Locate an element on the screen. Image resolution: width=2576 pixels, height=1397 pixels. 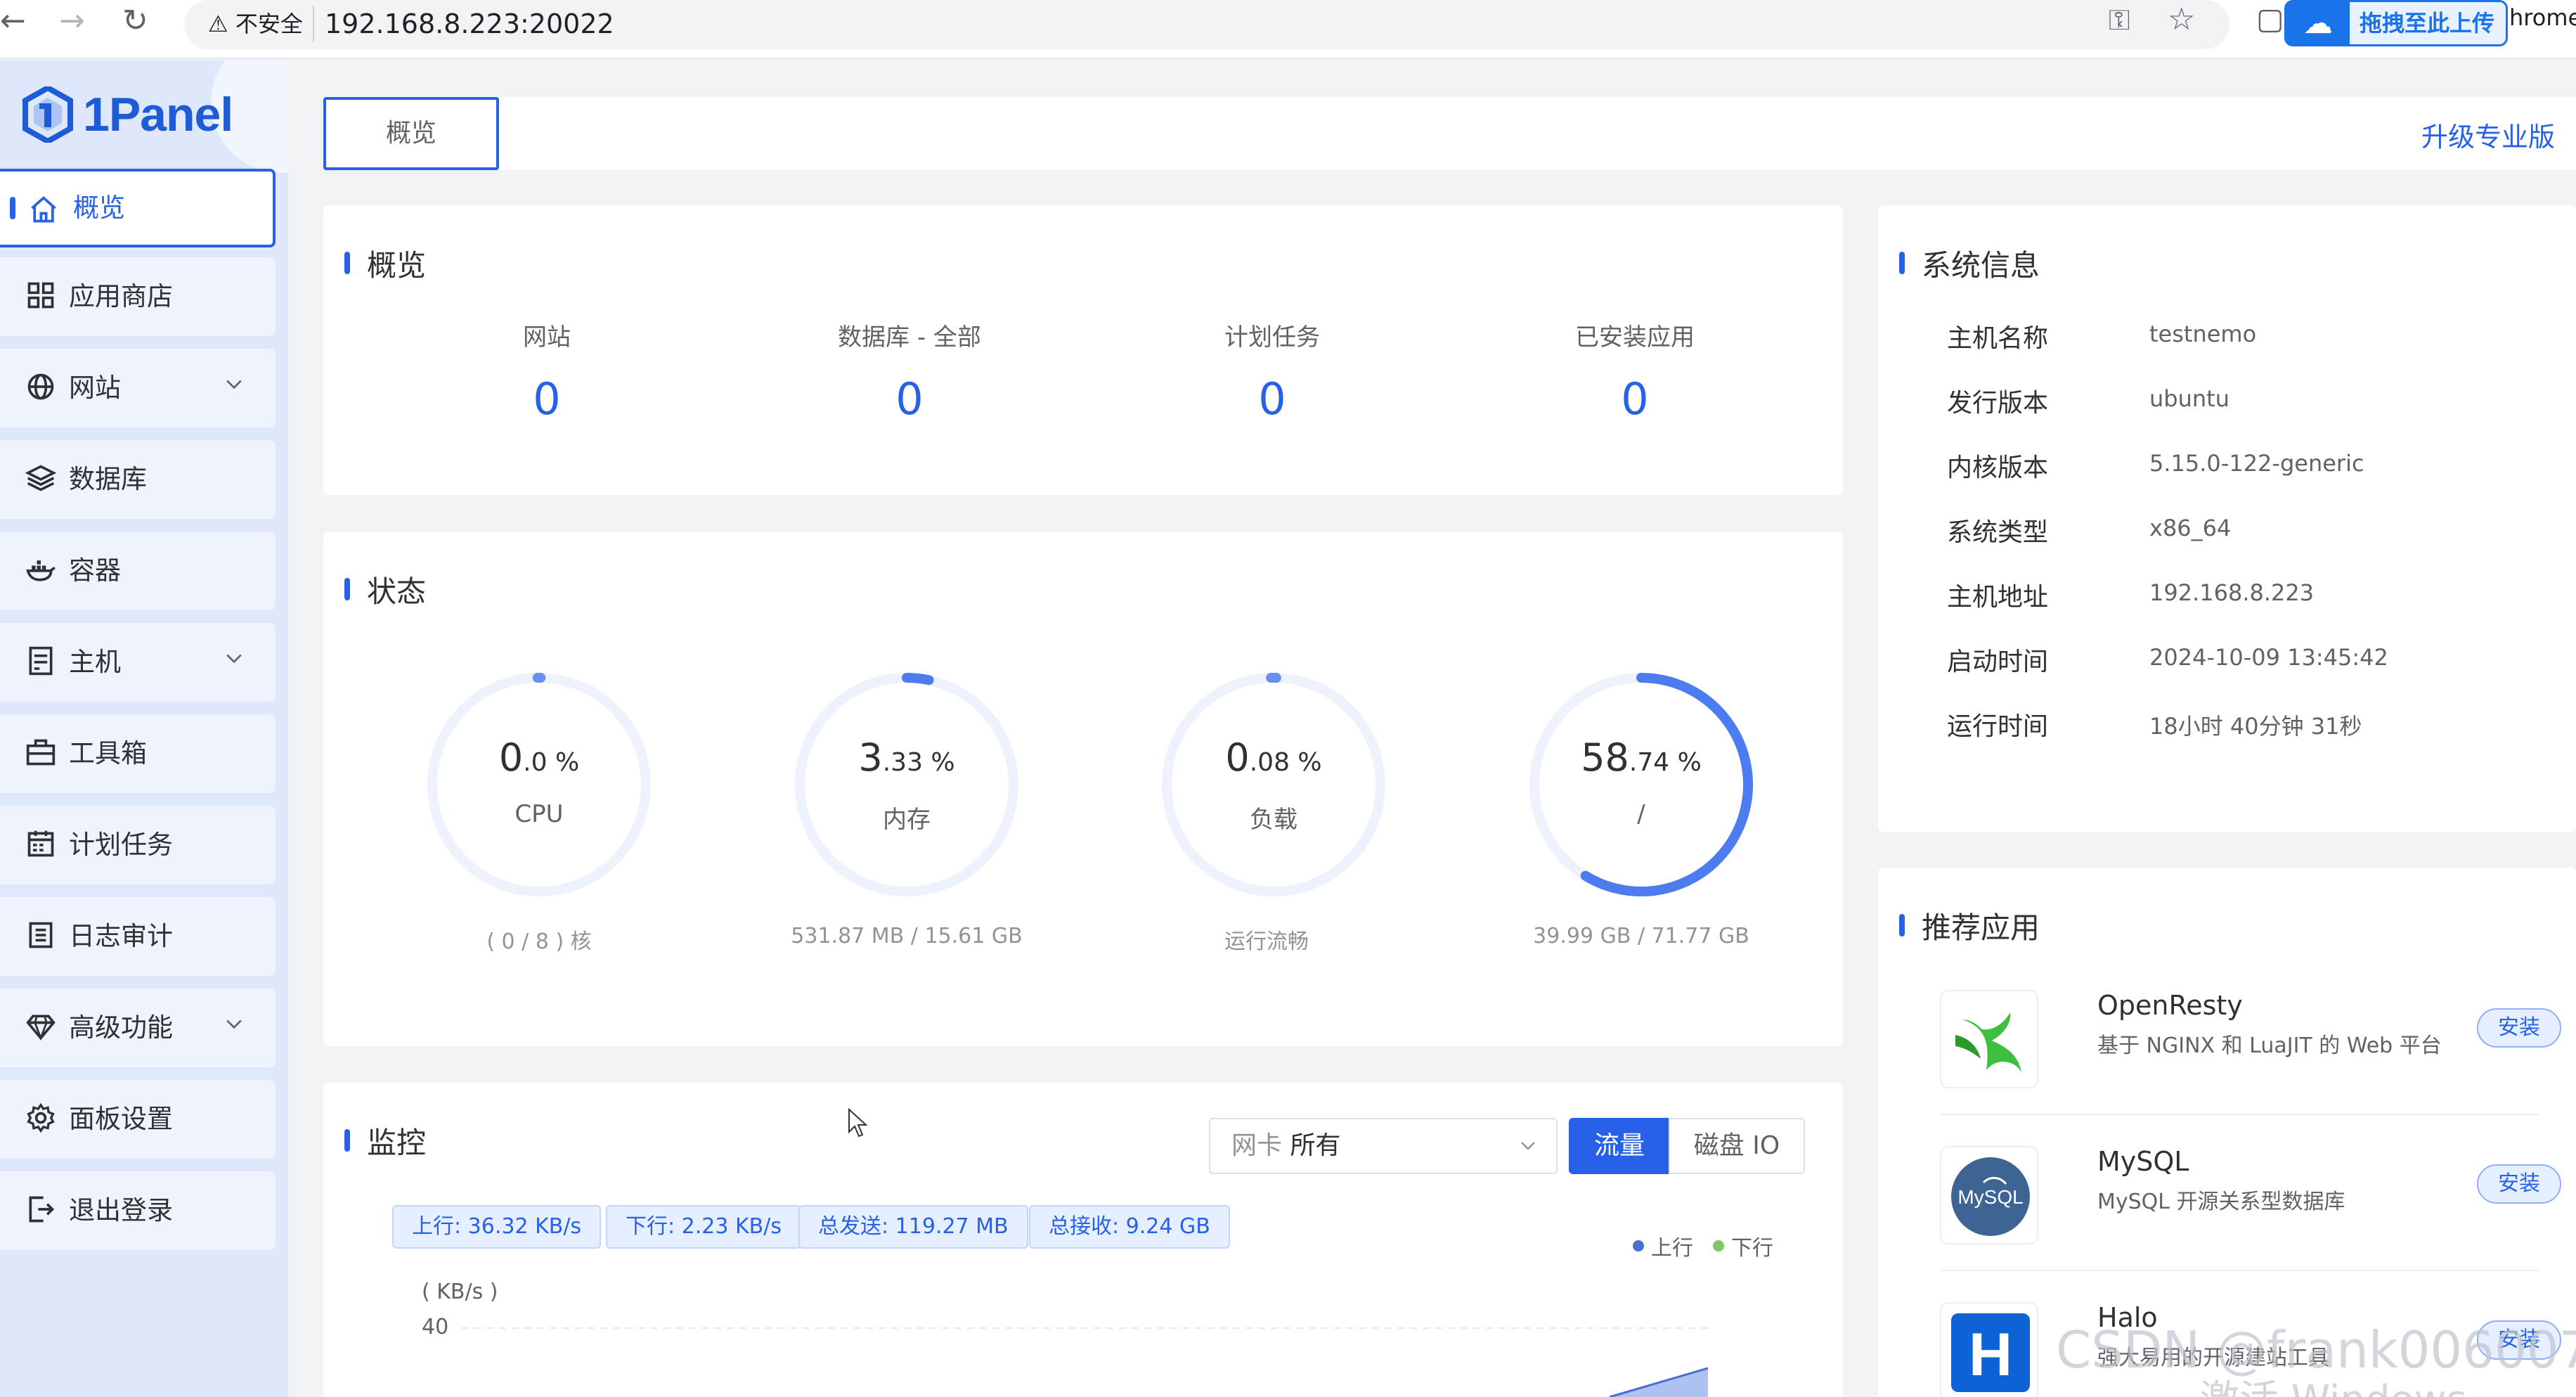
calendar-icon is located at coordinates (41, 843).